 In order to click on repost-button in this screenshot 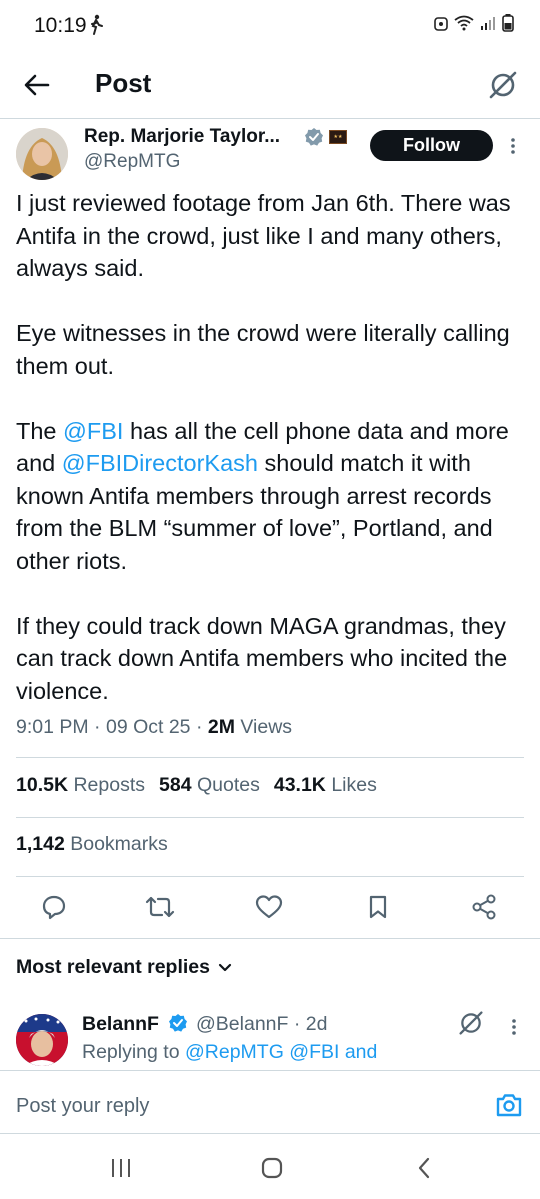, I will do `click(160, 907)`.